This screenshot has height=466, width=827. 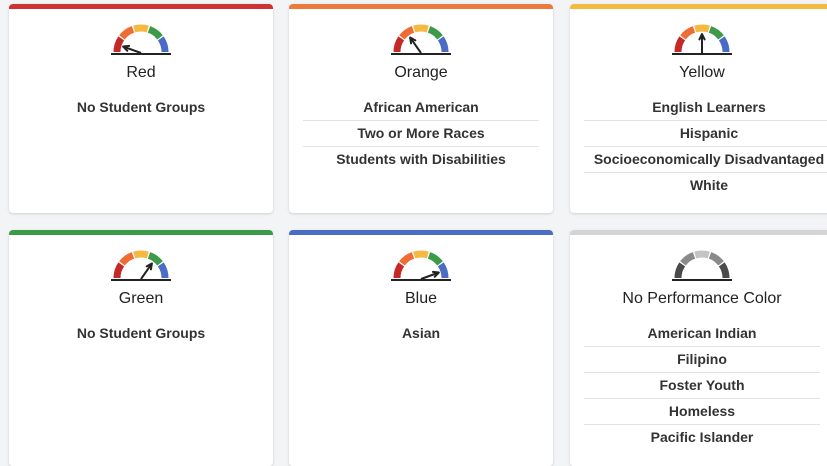 I want to click on card-title: Orange, so click(x=421, y=72).